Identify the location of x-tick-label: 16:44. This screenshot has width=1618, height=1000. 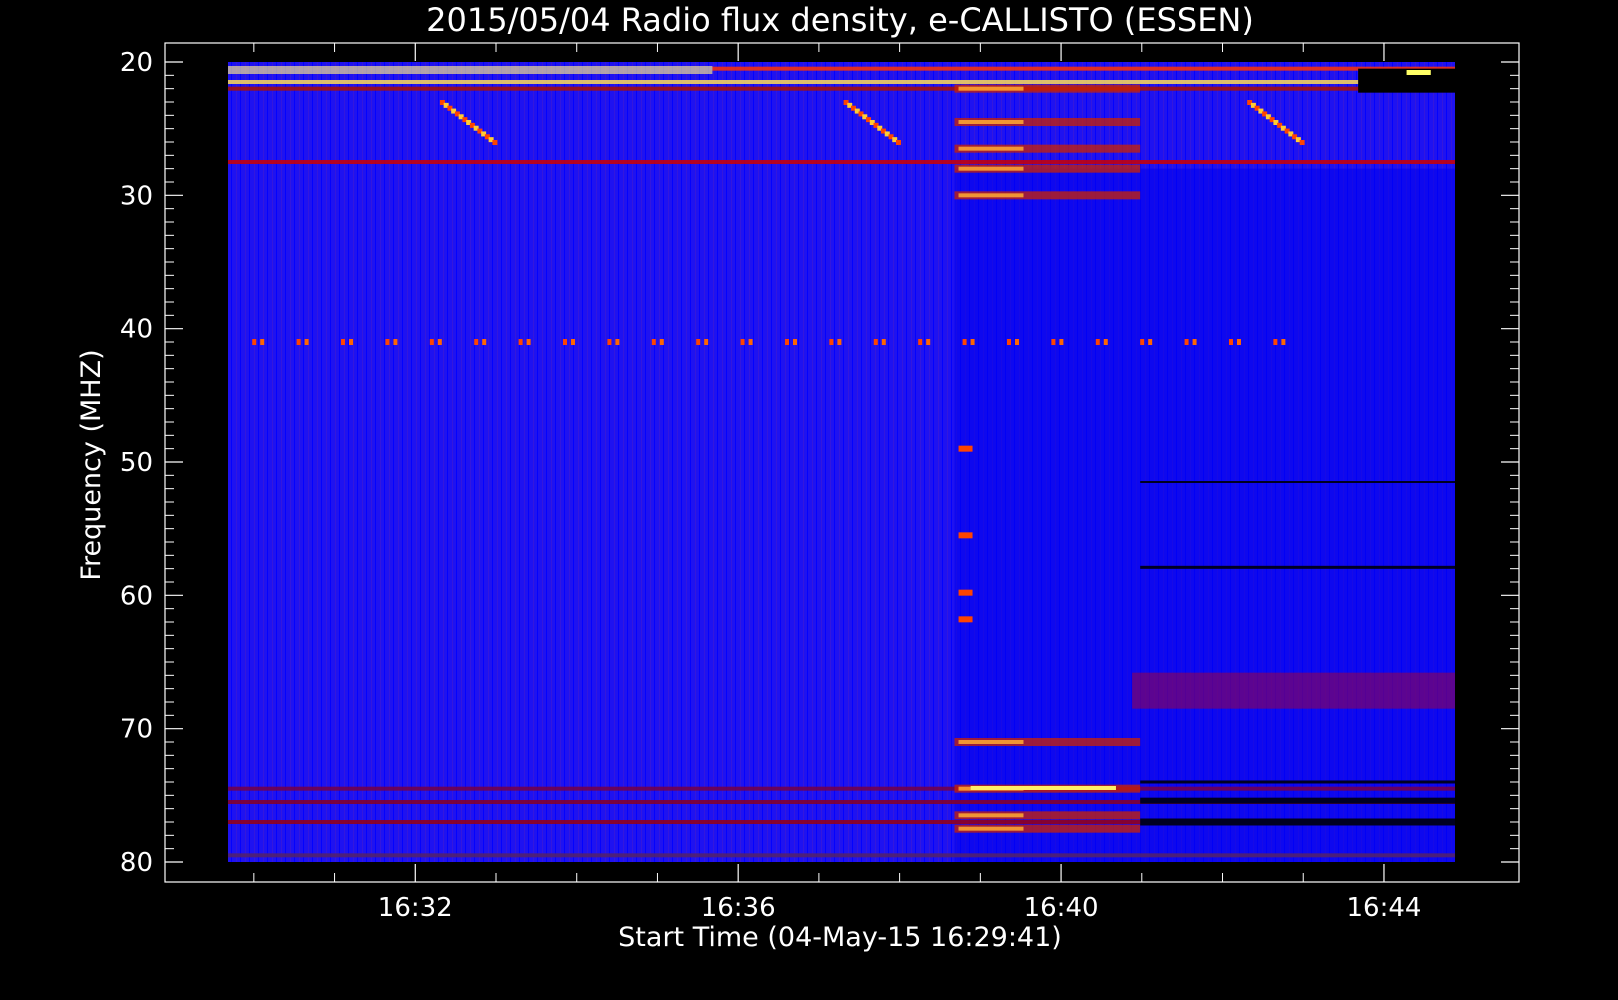
(1383, 908).